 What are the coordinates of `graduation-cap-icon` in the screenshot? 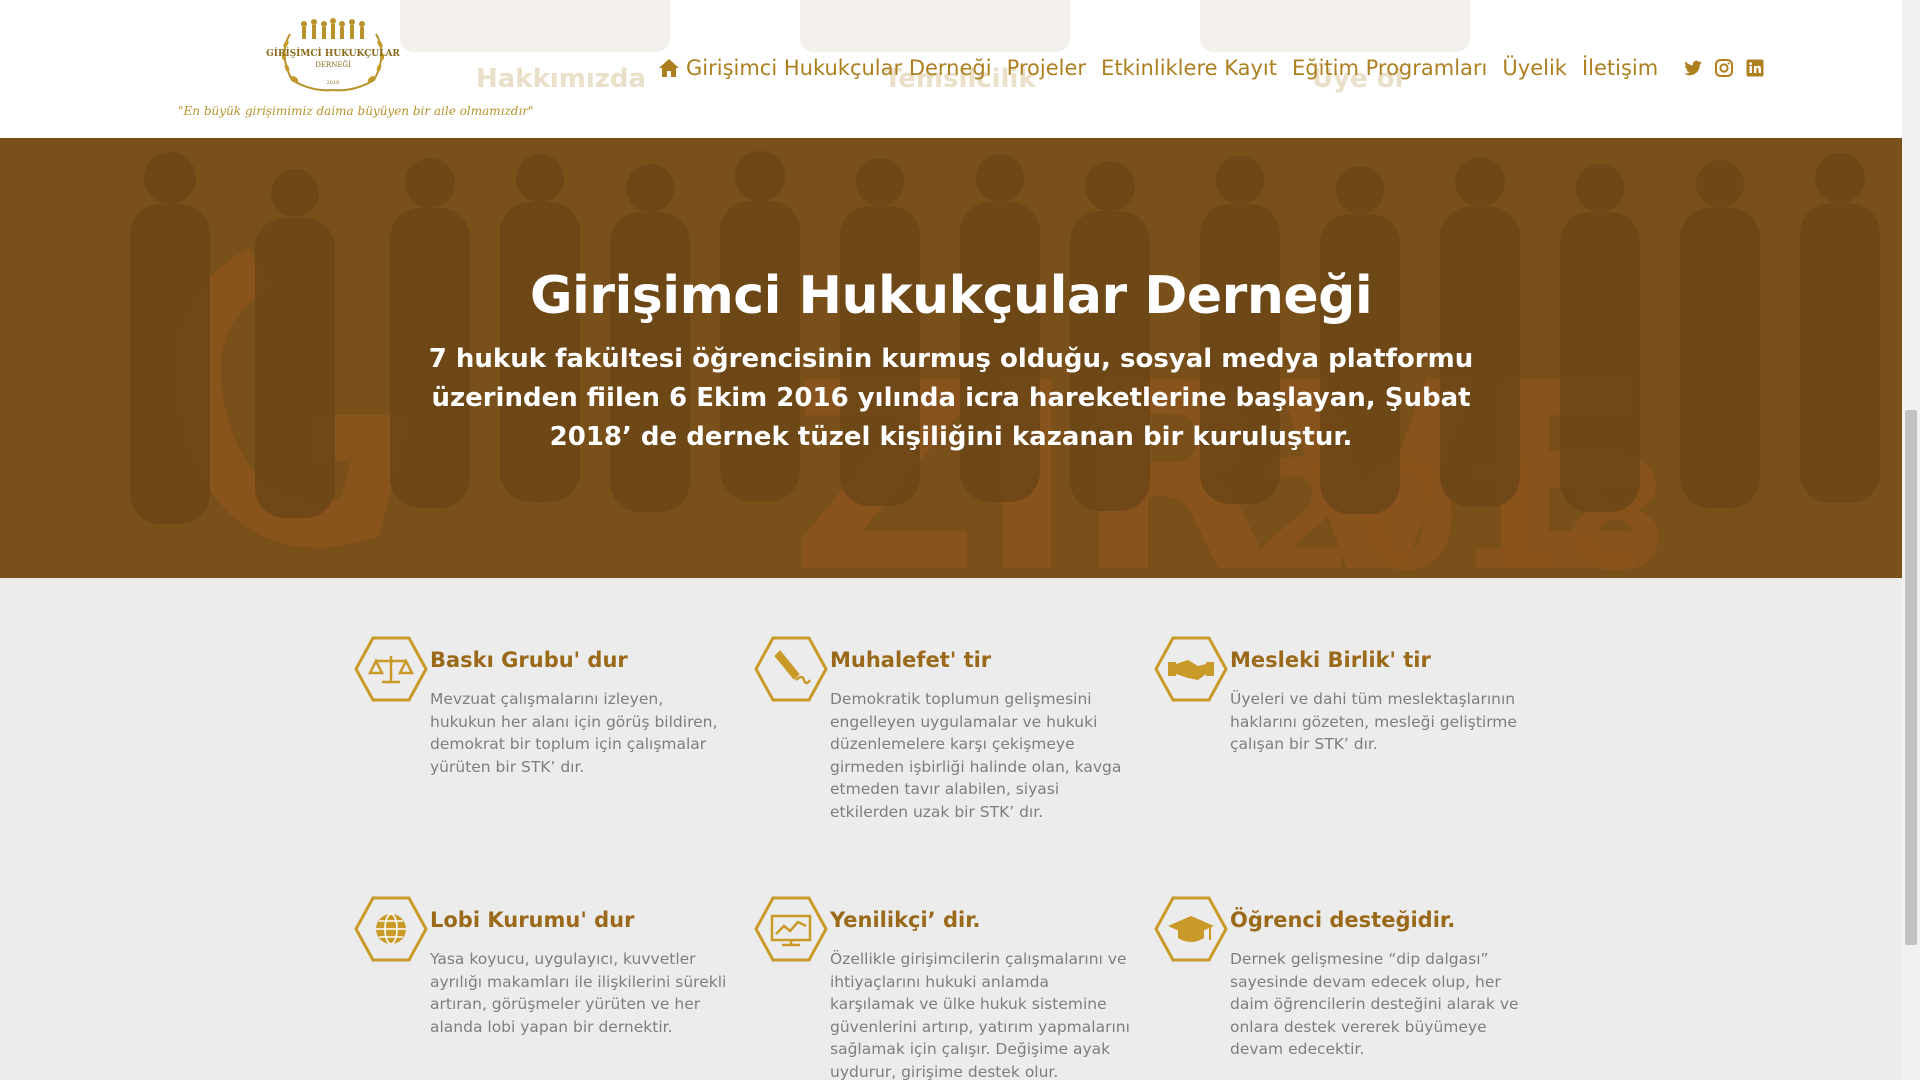 It's located at (1191, 929).